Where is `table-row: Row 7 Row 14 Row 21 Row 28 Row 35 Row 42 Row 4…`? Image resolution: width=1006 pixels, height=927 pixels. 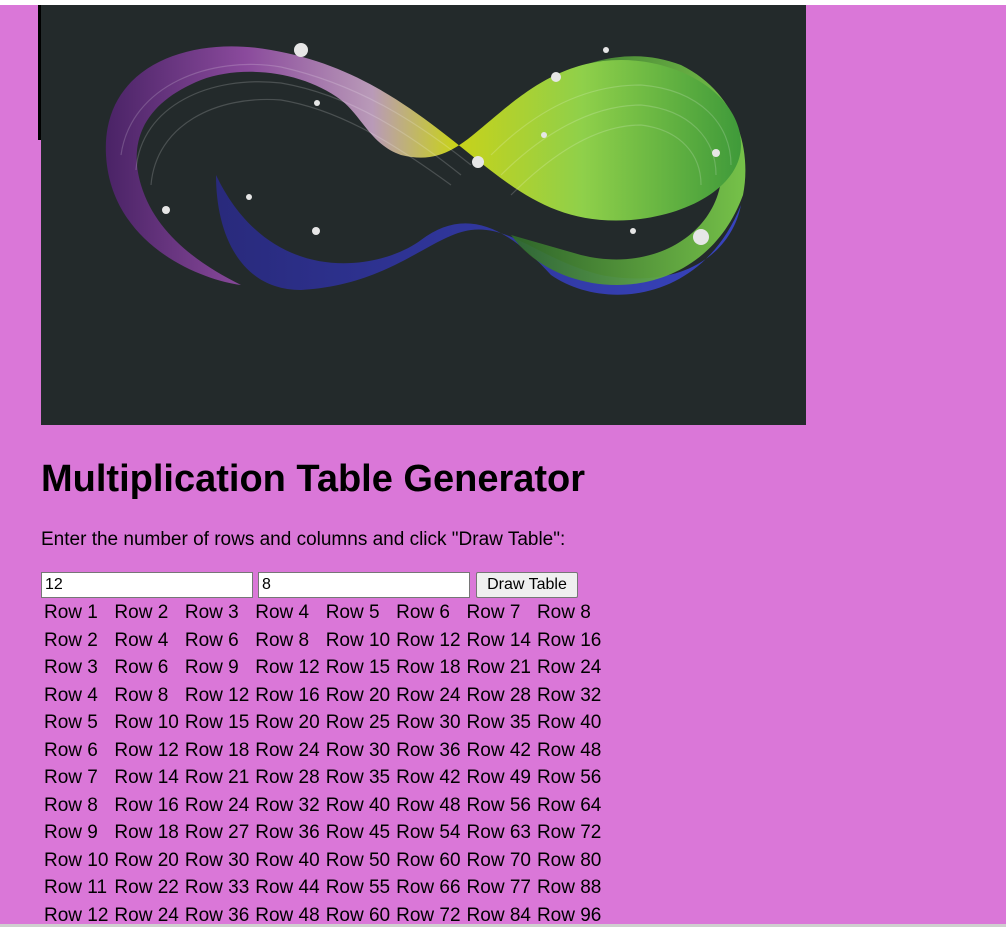
table-row: Row 7 Row 14 Row 21 Row 28 Row 35 Row 42 Row 4… is located at coordinates (322, 778).